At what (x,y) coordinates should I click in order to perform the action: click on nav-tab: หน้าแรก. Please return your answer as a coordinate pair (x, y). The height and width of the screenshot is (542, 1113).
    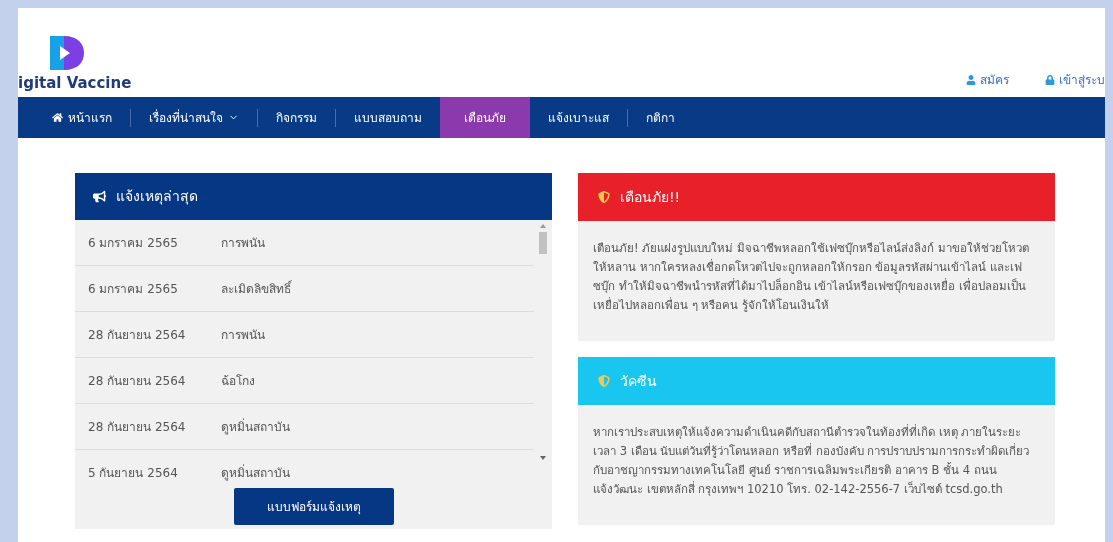
    Looking at the image, I should click on (82, 117).